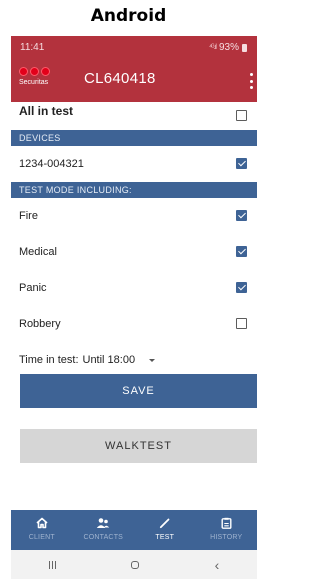 Image resolution: width=320 pixels, height=579 pixels. Describe the element at coordinates (46, 111) in the screenshot. I see `all-in-test-label: All in test` at that location.